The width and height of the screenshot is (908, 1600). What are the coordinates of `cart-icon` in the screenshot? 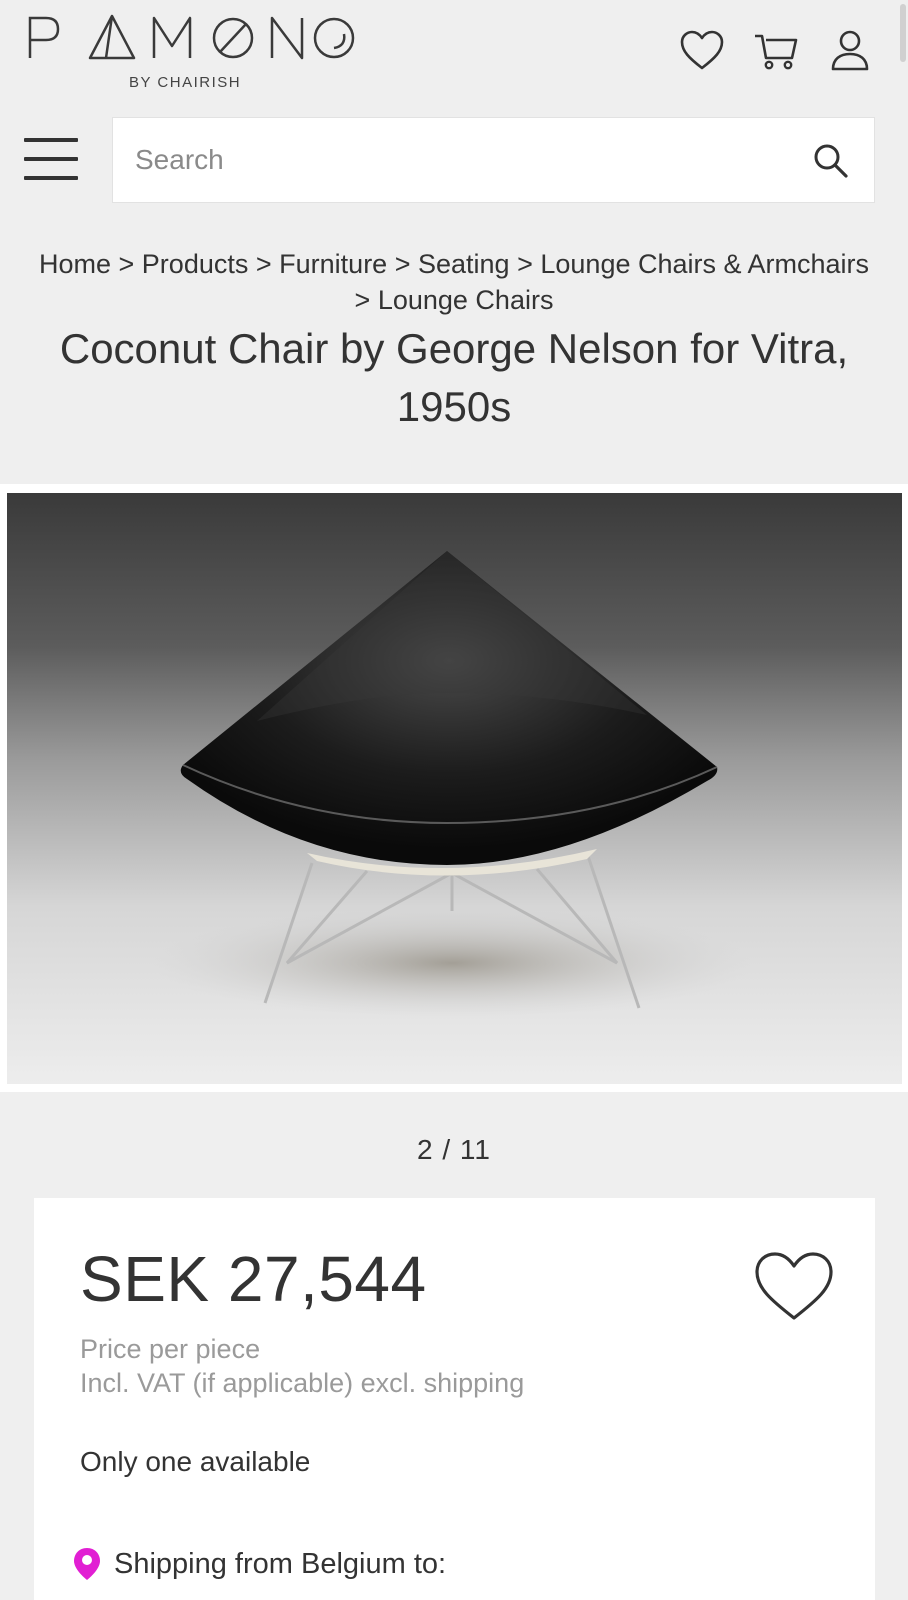 It's located at (776, 52).